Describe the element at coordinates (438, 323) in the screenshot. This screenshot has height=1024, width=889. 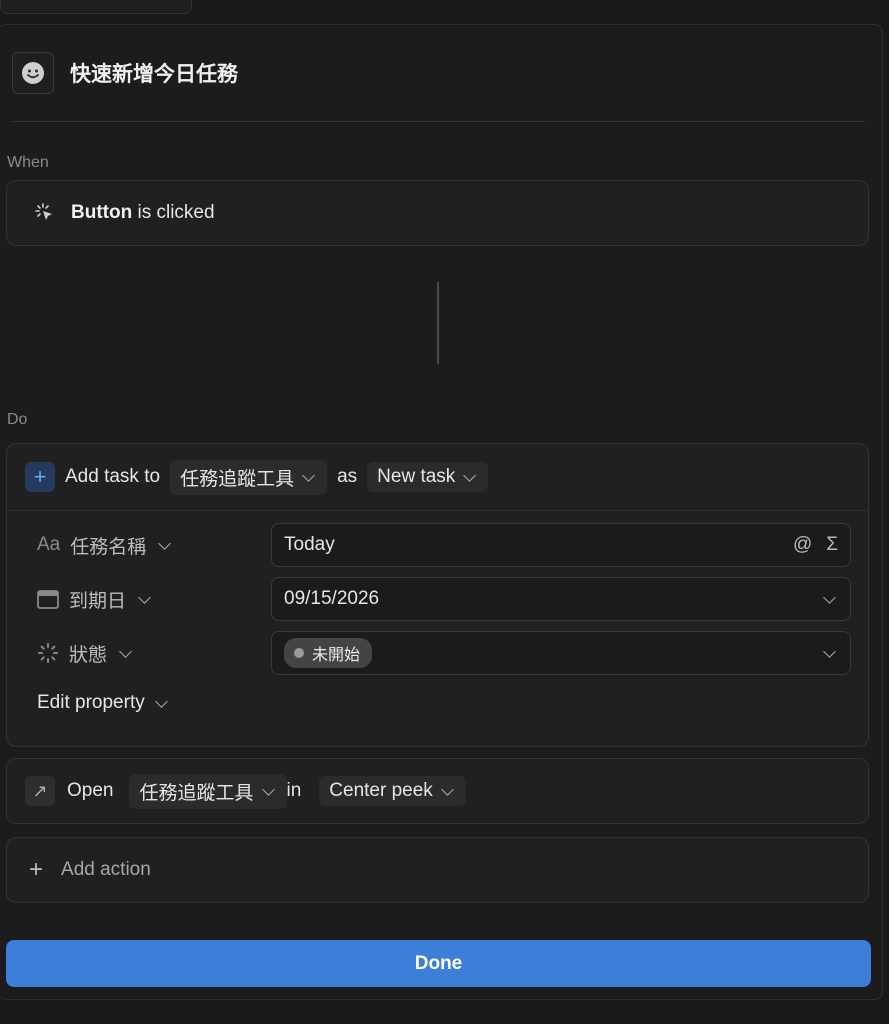
I see `flow-connector` at that location.